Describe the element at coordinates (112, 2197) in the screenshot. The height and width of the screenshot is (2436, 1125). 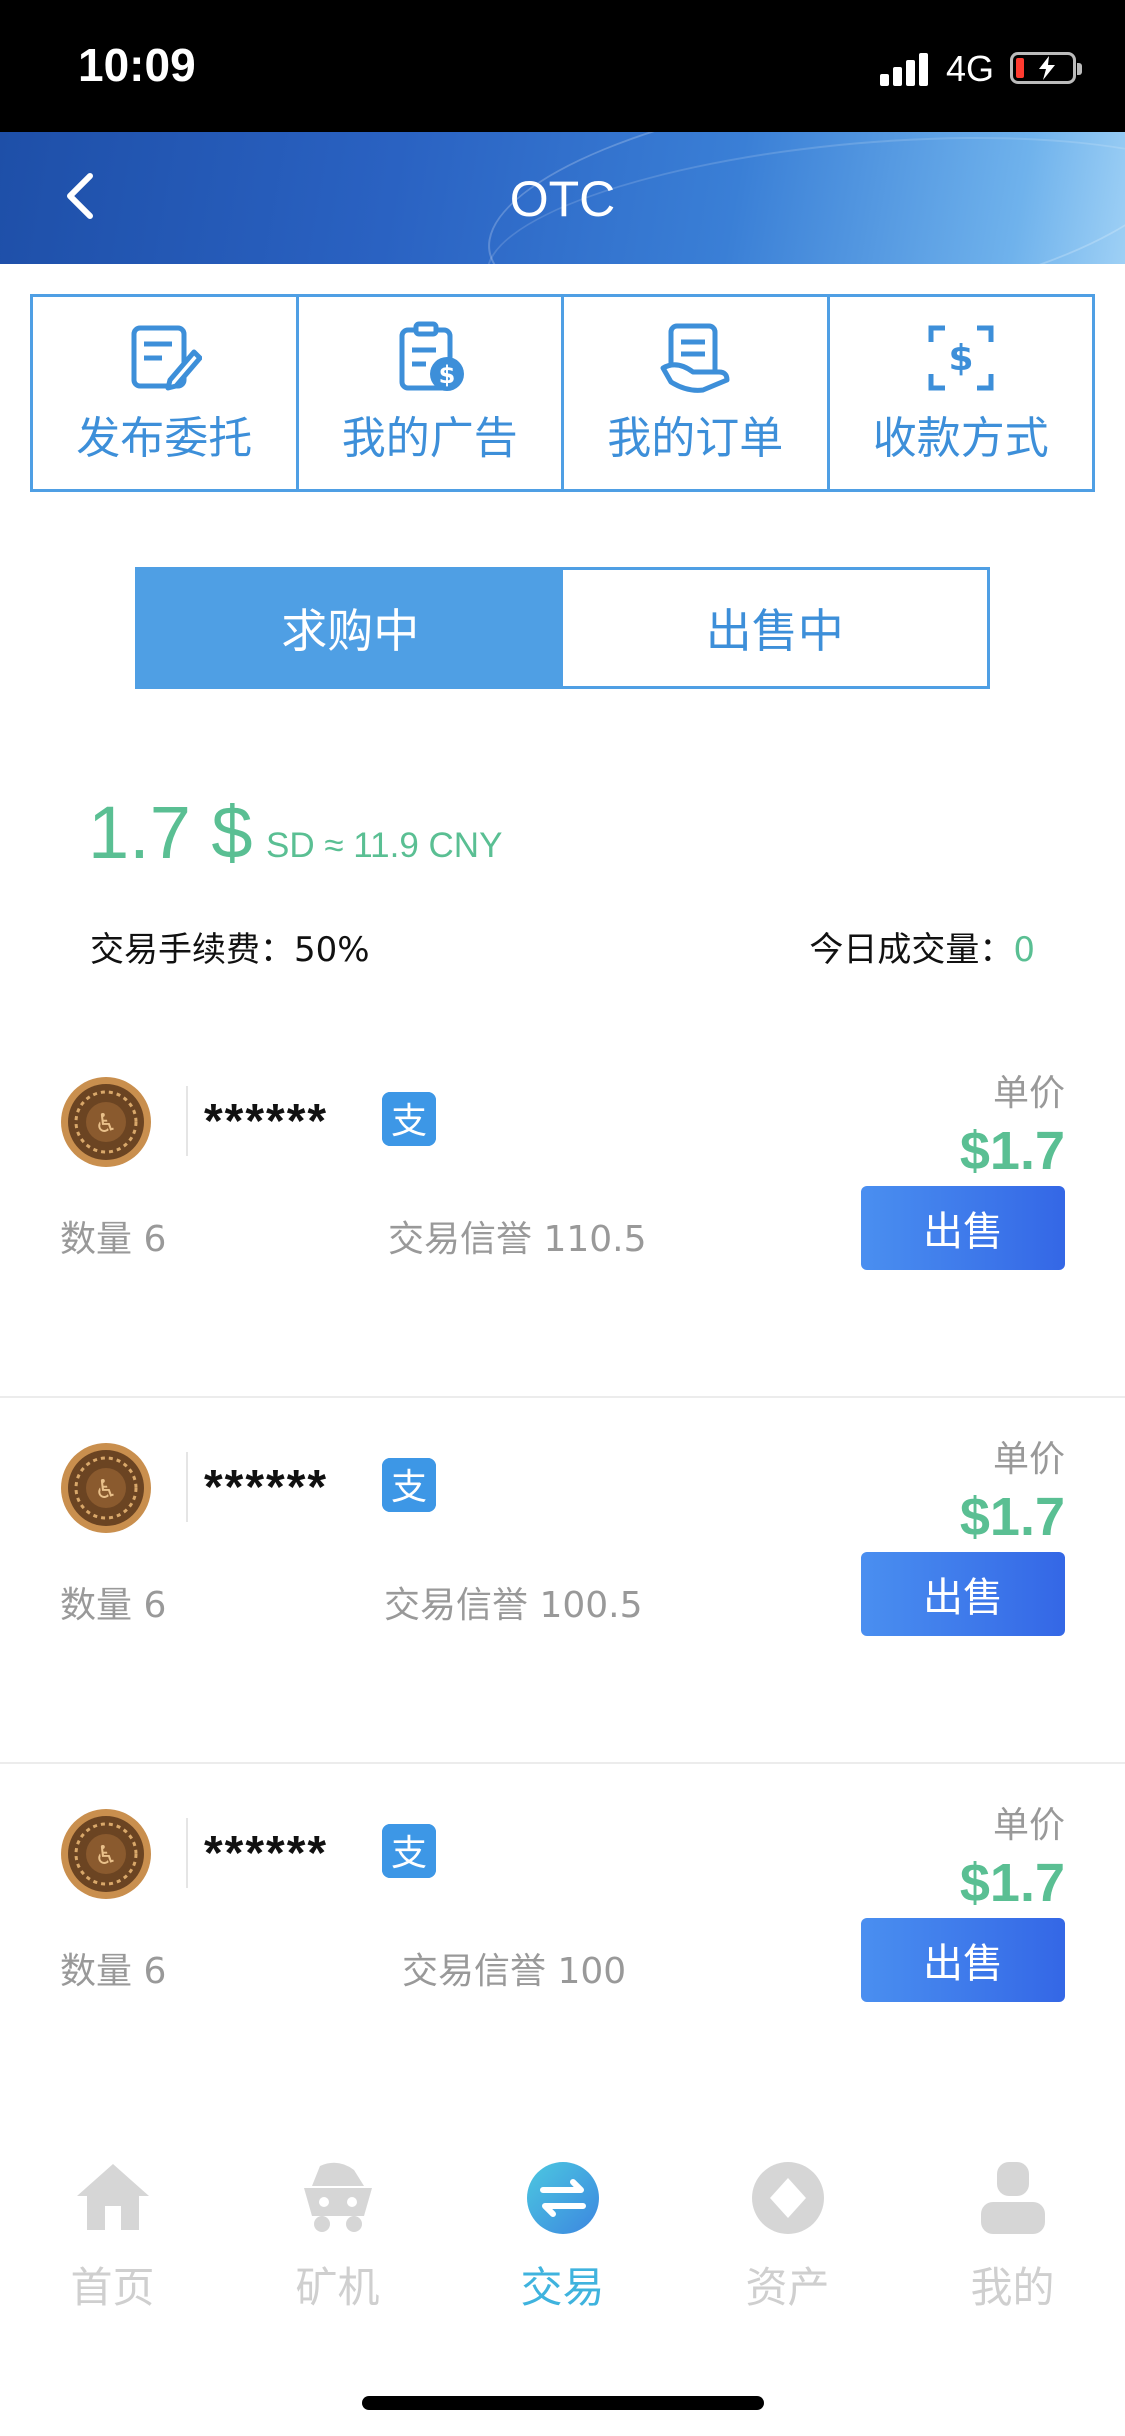
I see `home-icon` at that location.